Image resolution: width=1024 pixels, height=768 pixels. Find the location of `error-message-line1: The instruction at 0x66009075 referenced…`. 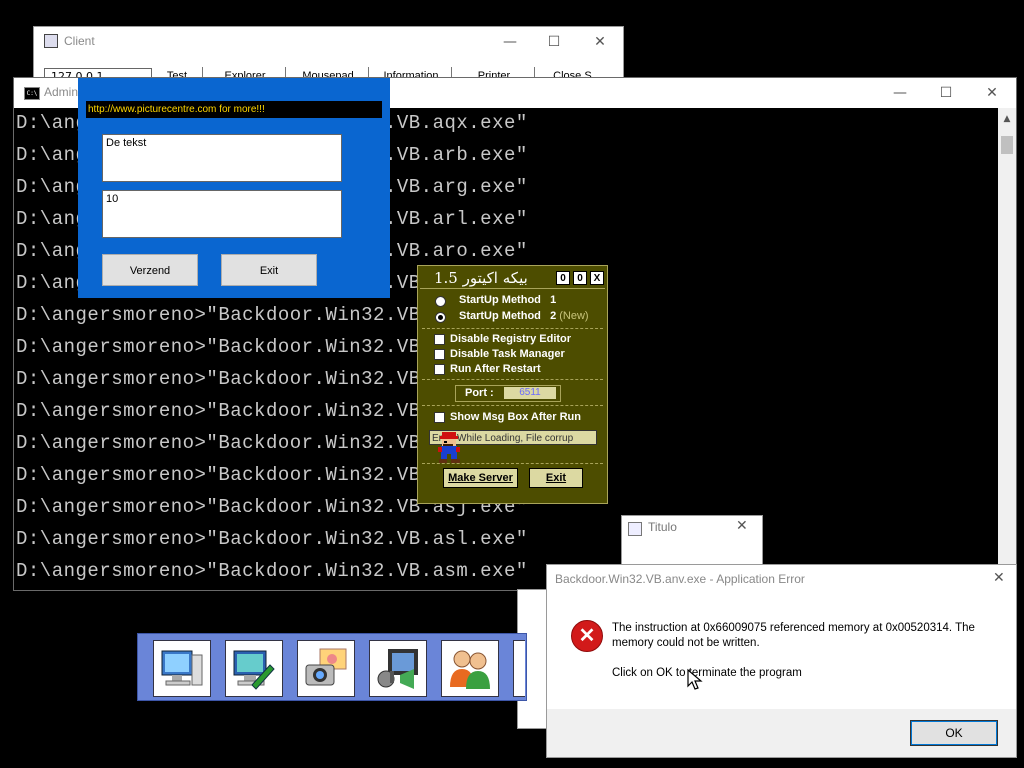

error-message-line1: The instruction at 0x66009075 referenced… is located at coordinates (793, 628).